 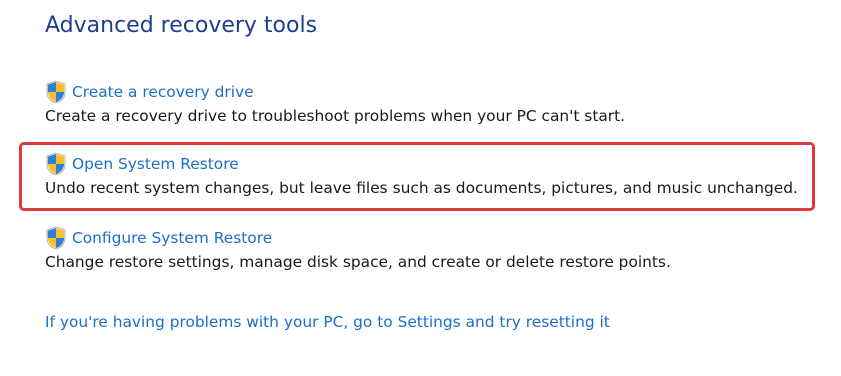 What do you see at coordinates (358, 238) in the screenshot?
I see `tool-link-row: Configure System Restore` at bounding box center [358, 238].